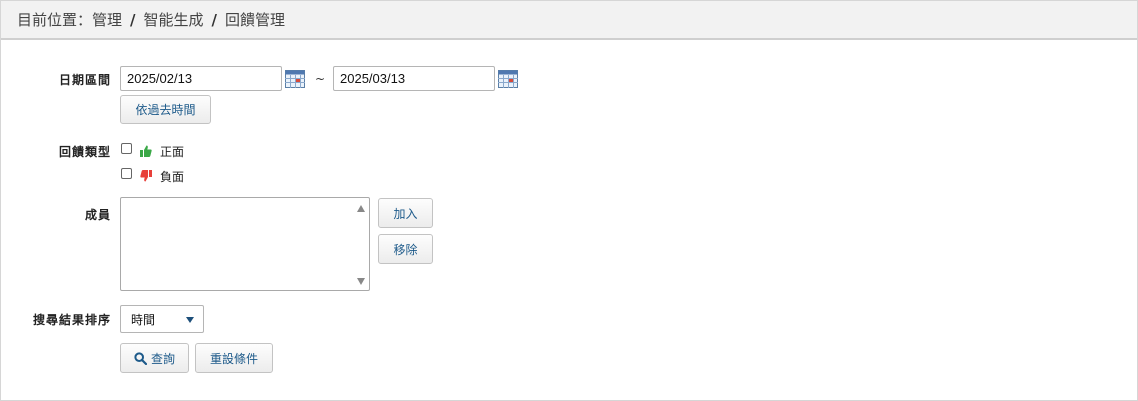  Describe the element at coordinates (201, 78) in the screenshot. I see `start-date-input: 2025/02/13` at that location.